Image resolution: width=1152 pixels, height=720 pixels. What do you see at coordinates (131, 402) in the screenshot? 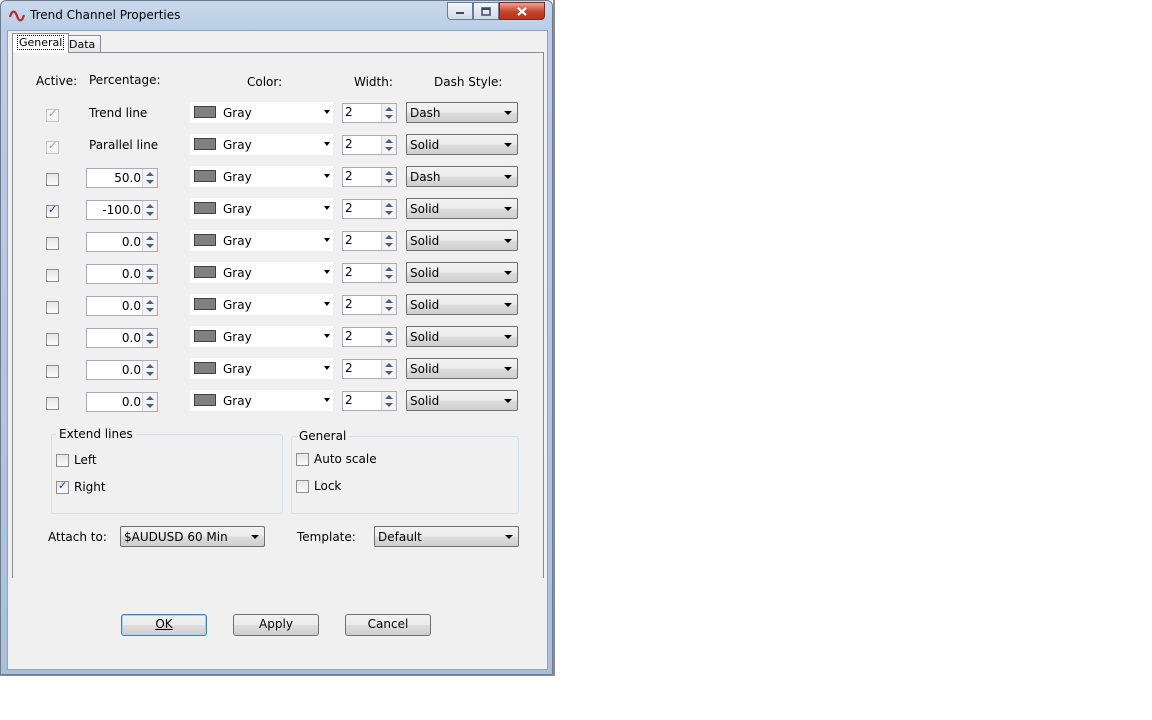
I see `row-percentage-value: 0.0` at bounding box center [131, 402].